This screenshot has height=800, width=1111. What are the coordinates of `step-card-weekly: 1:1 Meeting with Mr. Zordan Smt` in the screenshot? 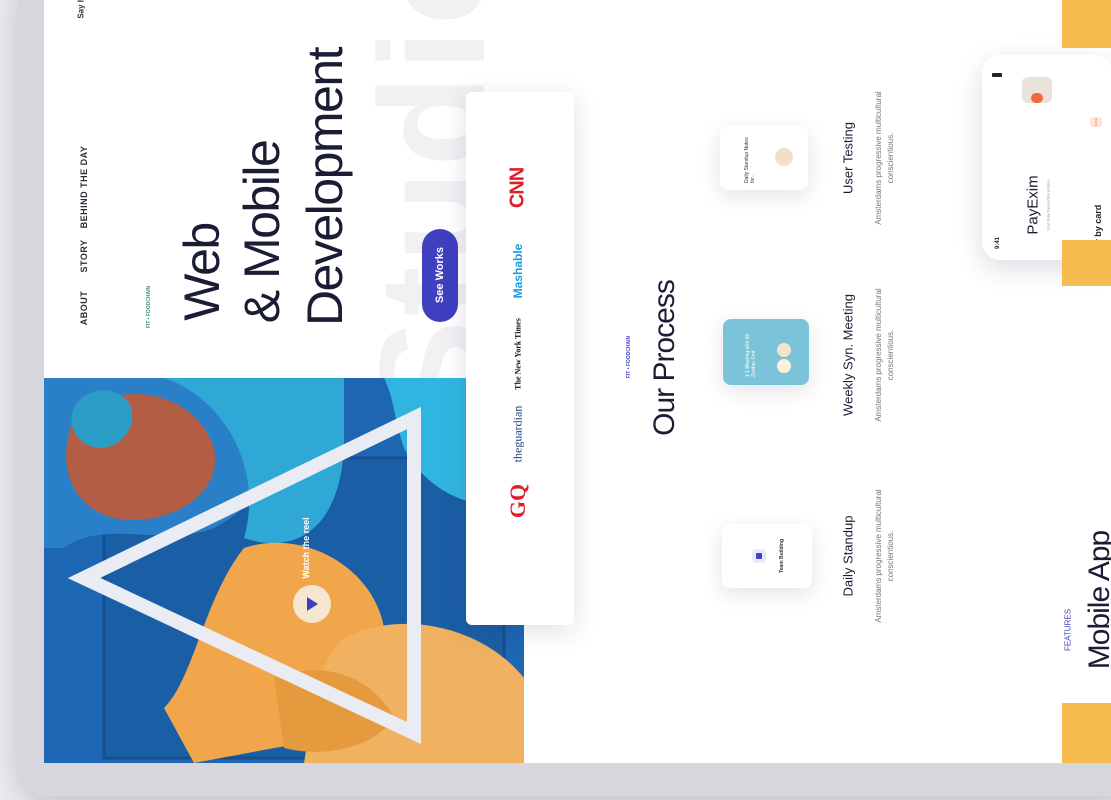 It's located at (766, 352).